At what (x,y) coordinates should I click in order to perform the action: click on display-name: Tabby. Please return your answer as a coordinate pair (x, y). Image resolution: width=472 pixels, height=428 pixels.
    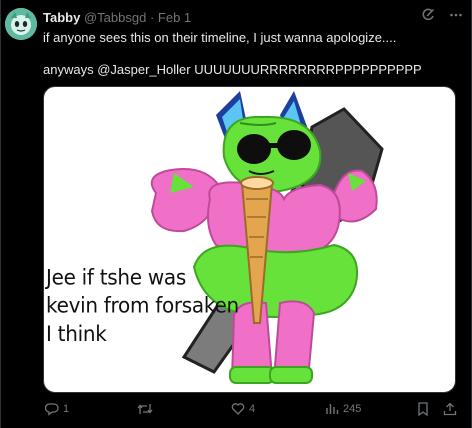
    Looking at the image, I should click on (61, 17).